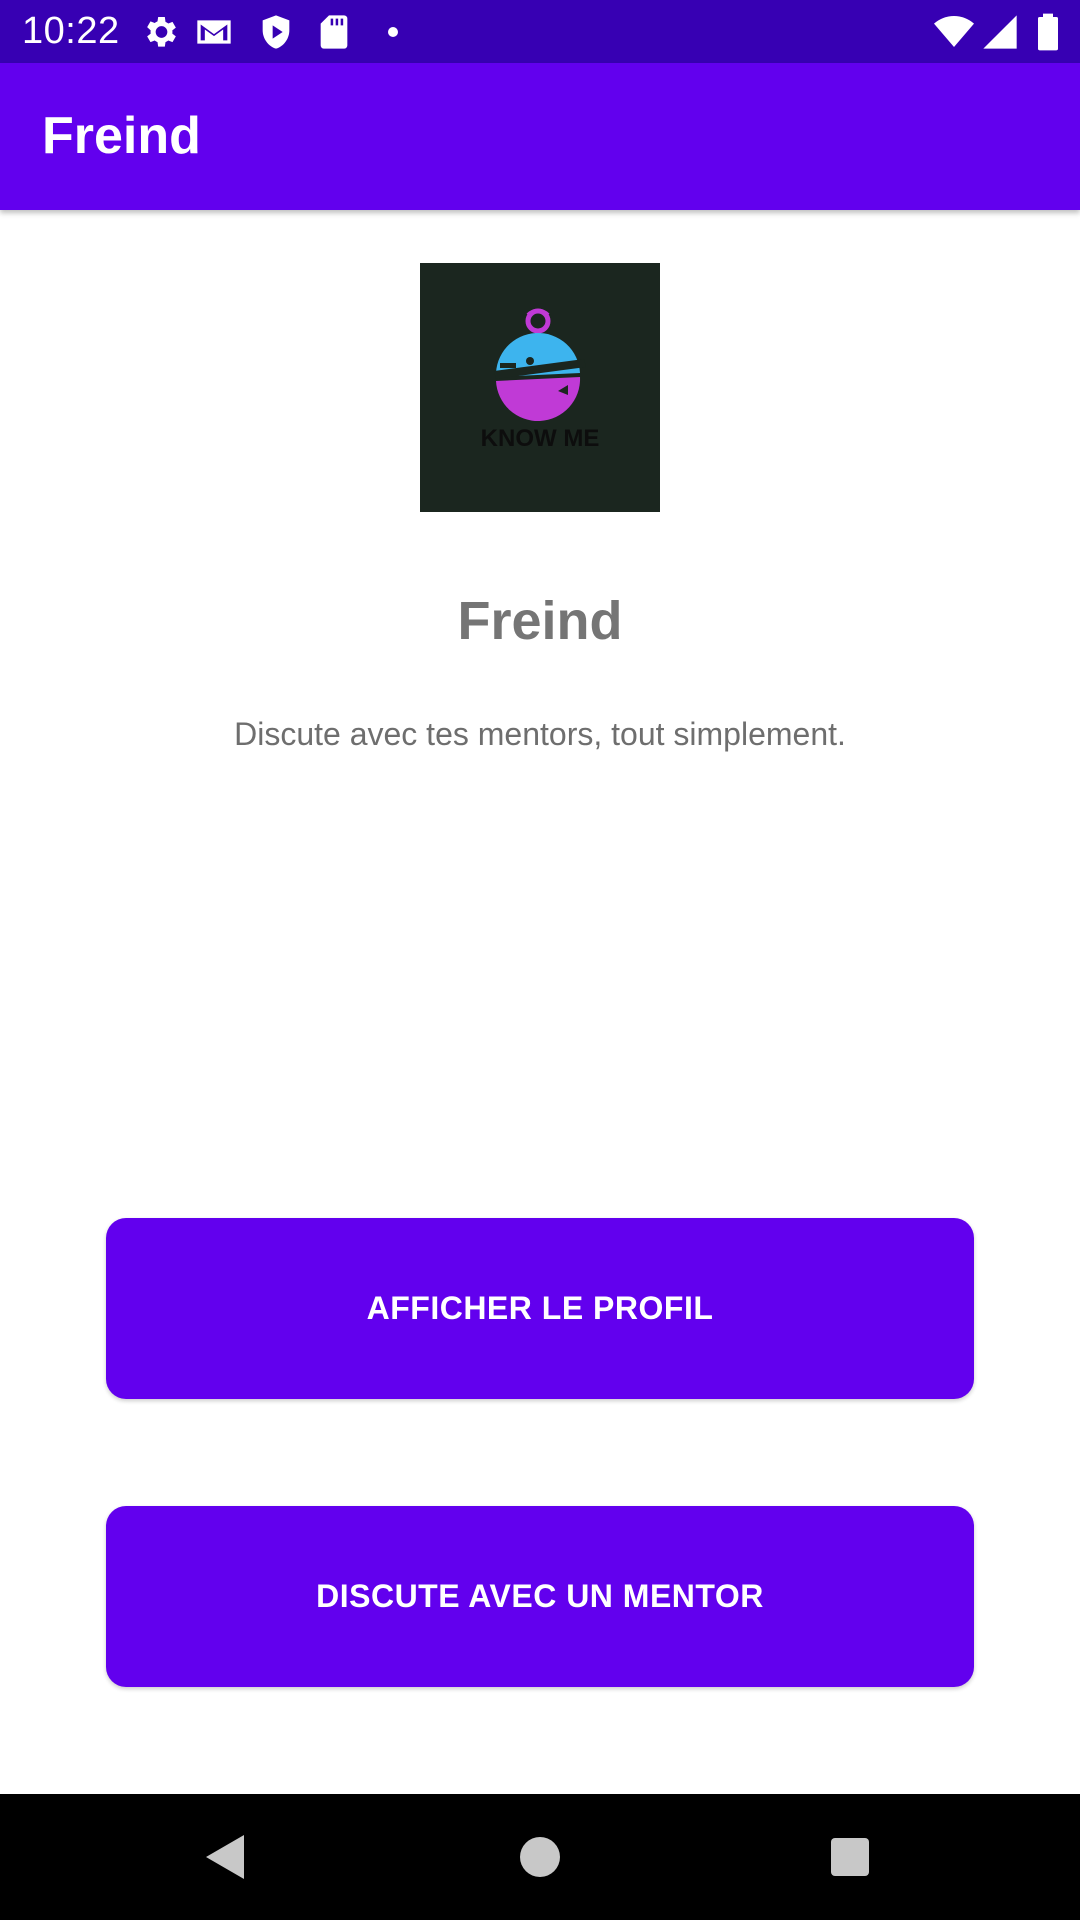 This screenshot has width=1080, height=1920. Describe the element at coordinates (540, 438) in the screenshot. I see `logo-text: KNOW ME` at that location.